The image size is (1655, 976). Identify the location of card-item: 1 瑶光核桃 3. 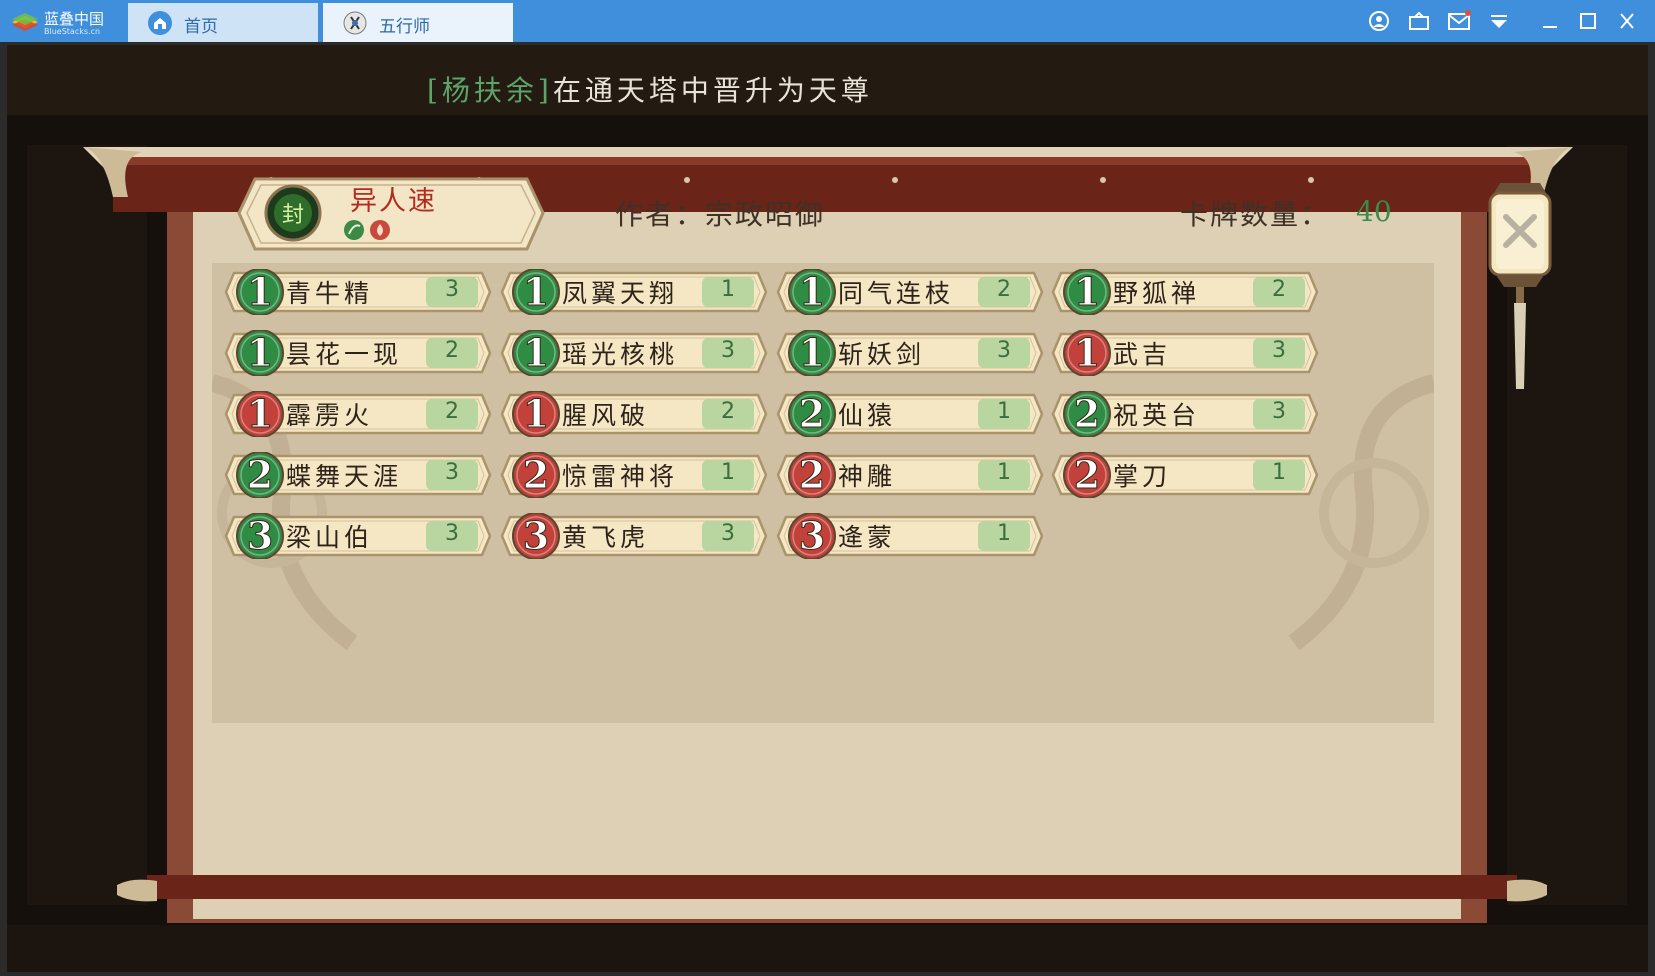
(634, 353).